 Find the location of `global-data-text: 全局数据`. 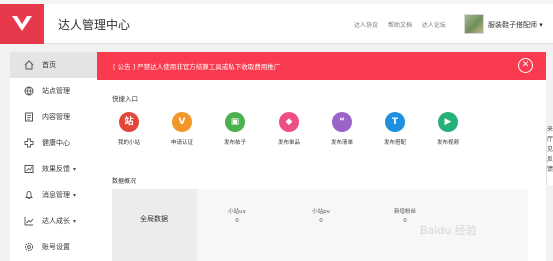

global-data-text: 全局数据 is located at coordinates (154, 219).